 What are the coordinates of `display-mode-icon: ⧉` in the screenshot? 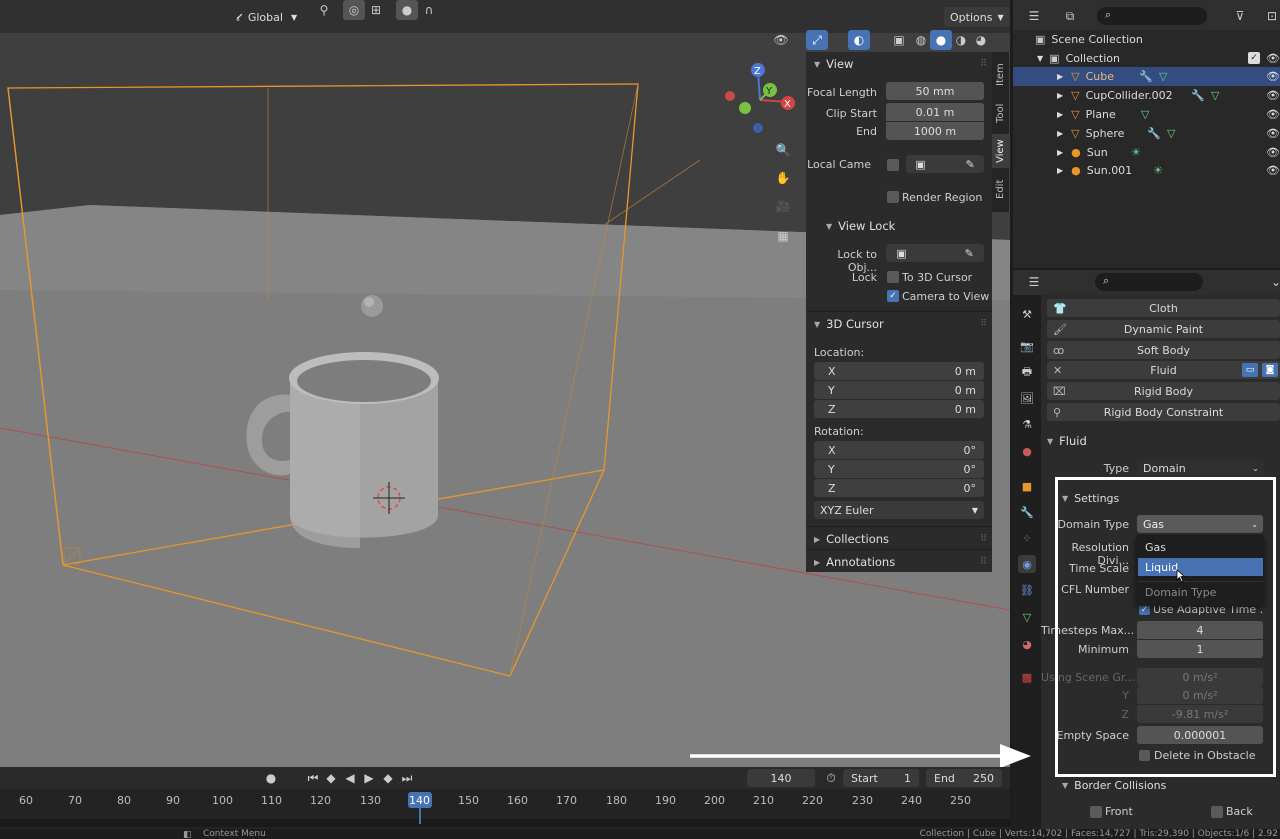 It's located at (1070, 16).